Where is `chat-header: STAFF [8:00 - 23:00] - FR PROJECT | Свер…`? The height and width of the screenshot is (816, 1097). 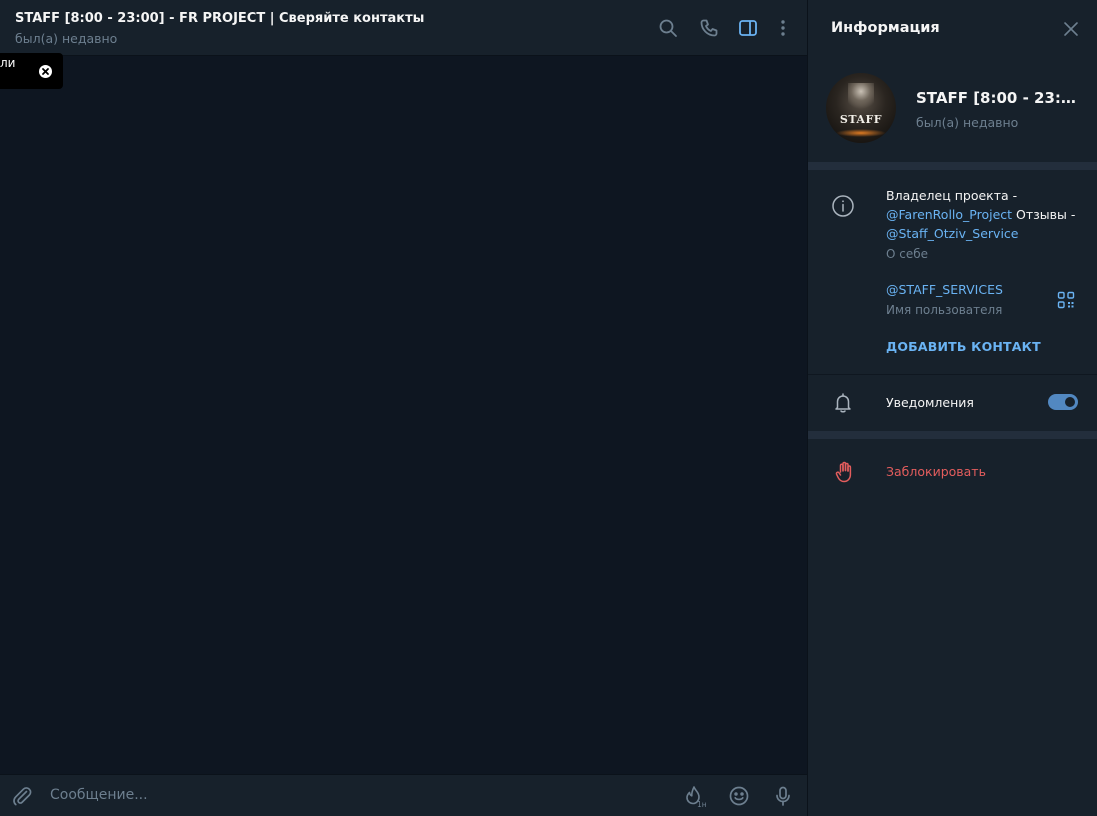 chat-header: STAFF [8:00 - 23:00] - FR PROJECT | Свер… is located at coordinates (403, 28).